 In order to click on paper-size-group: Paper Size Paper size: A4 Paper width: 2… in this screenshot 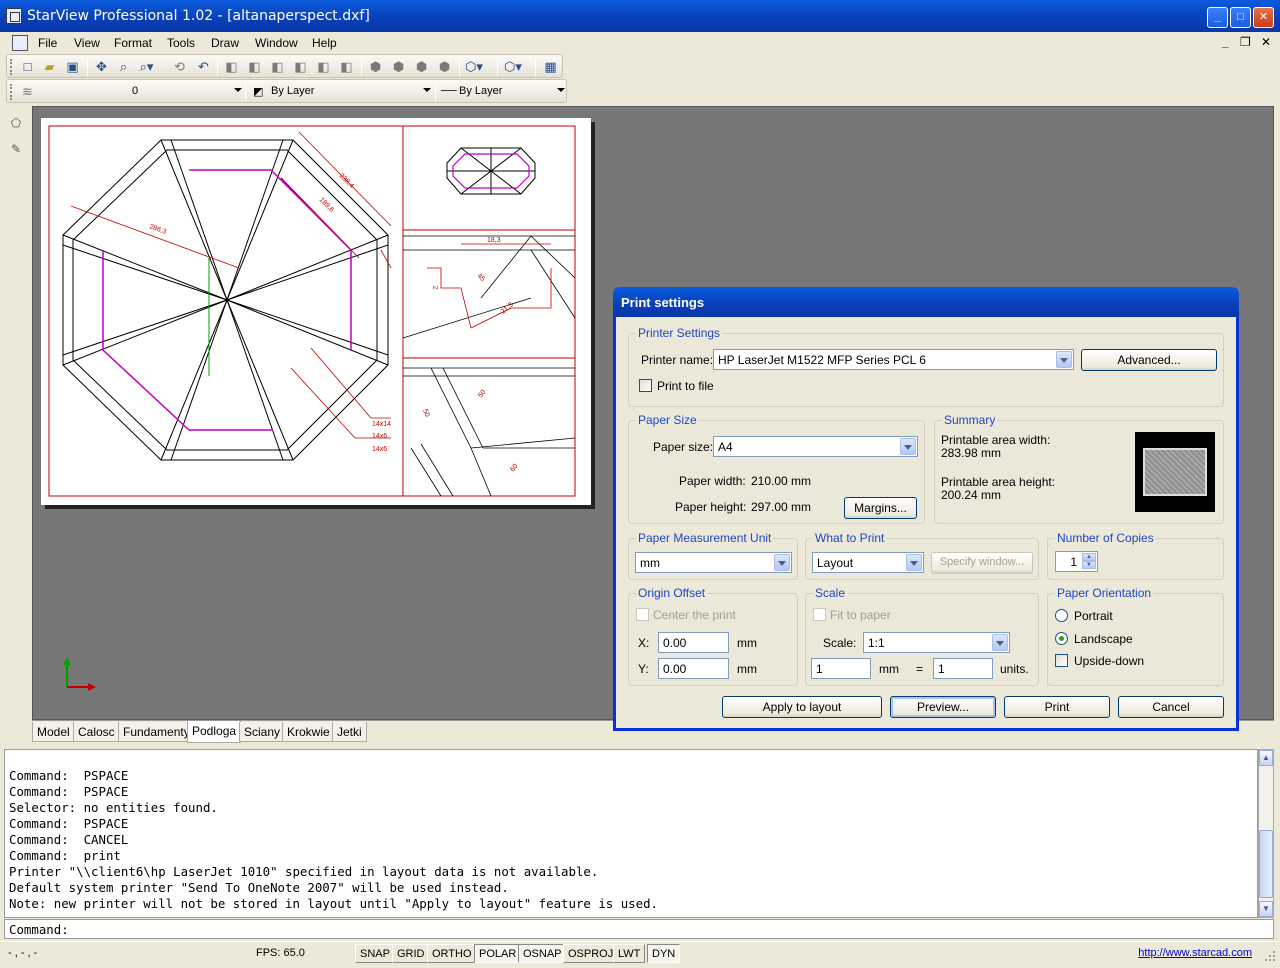, I will do `click(776, 468)`.